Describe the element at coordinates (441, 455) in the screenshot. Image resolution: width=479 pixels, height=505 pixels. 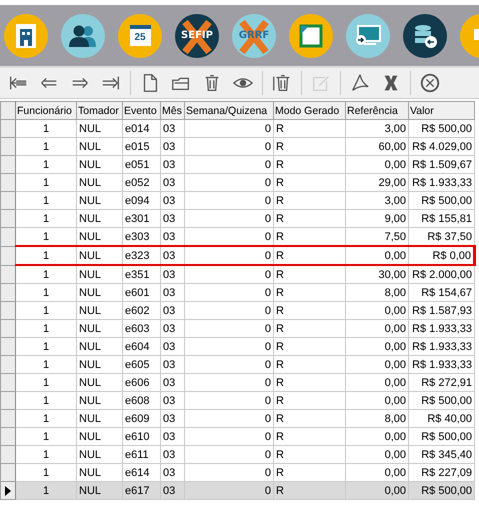
I see `table-cell: R$ 345,40` at that location.